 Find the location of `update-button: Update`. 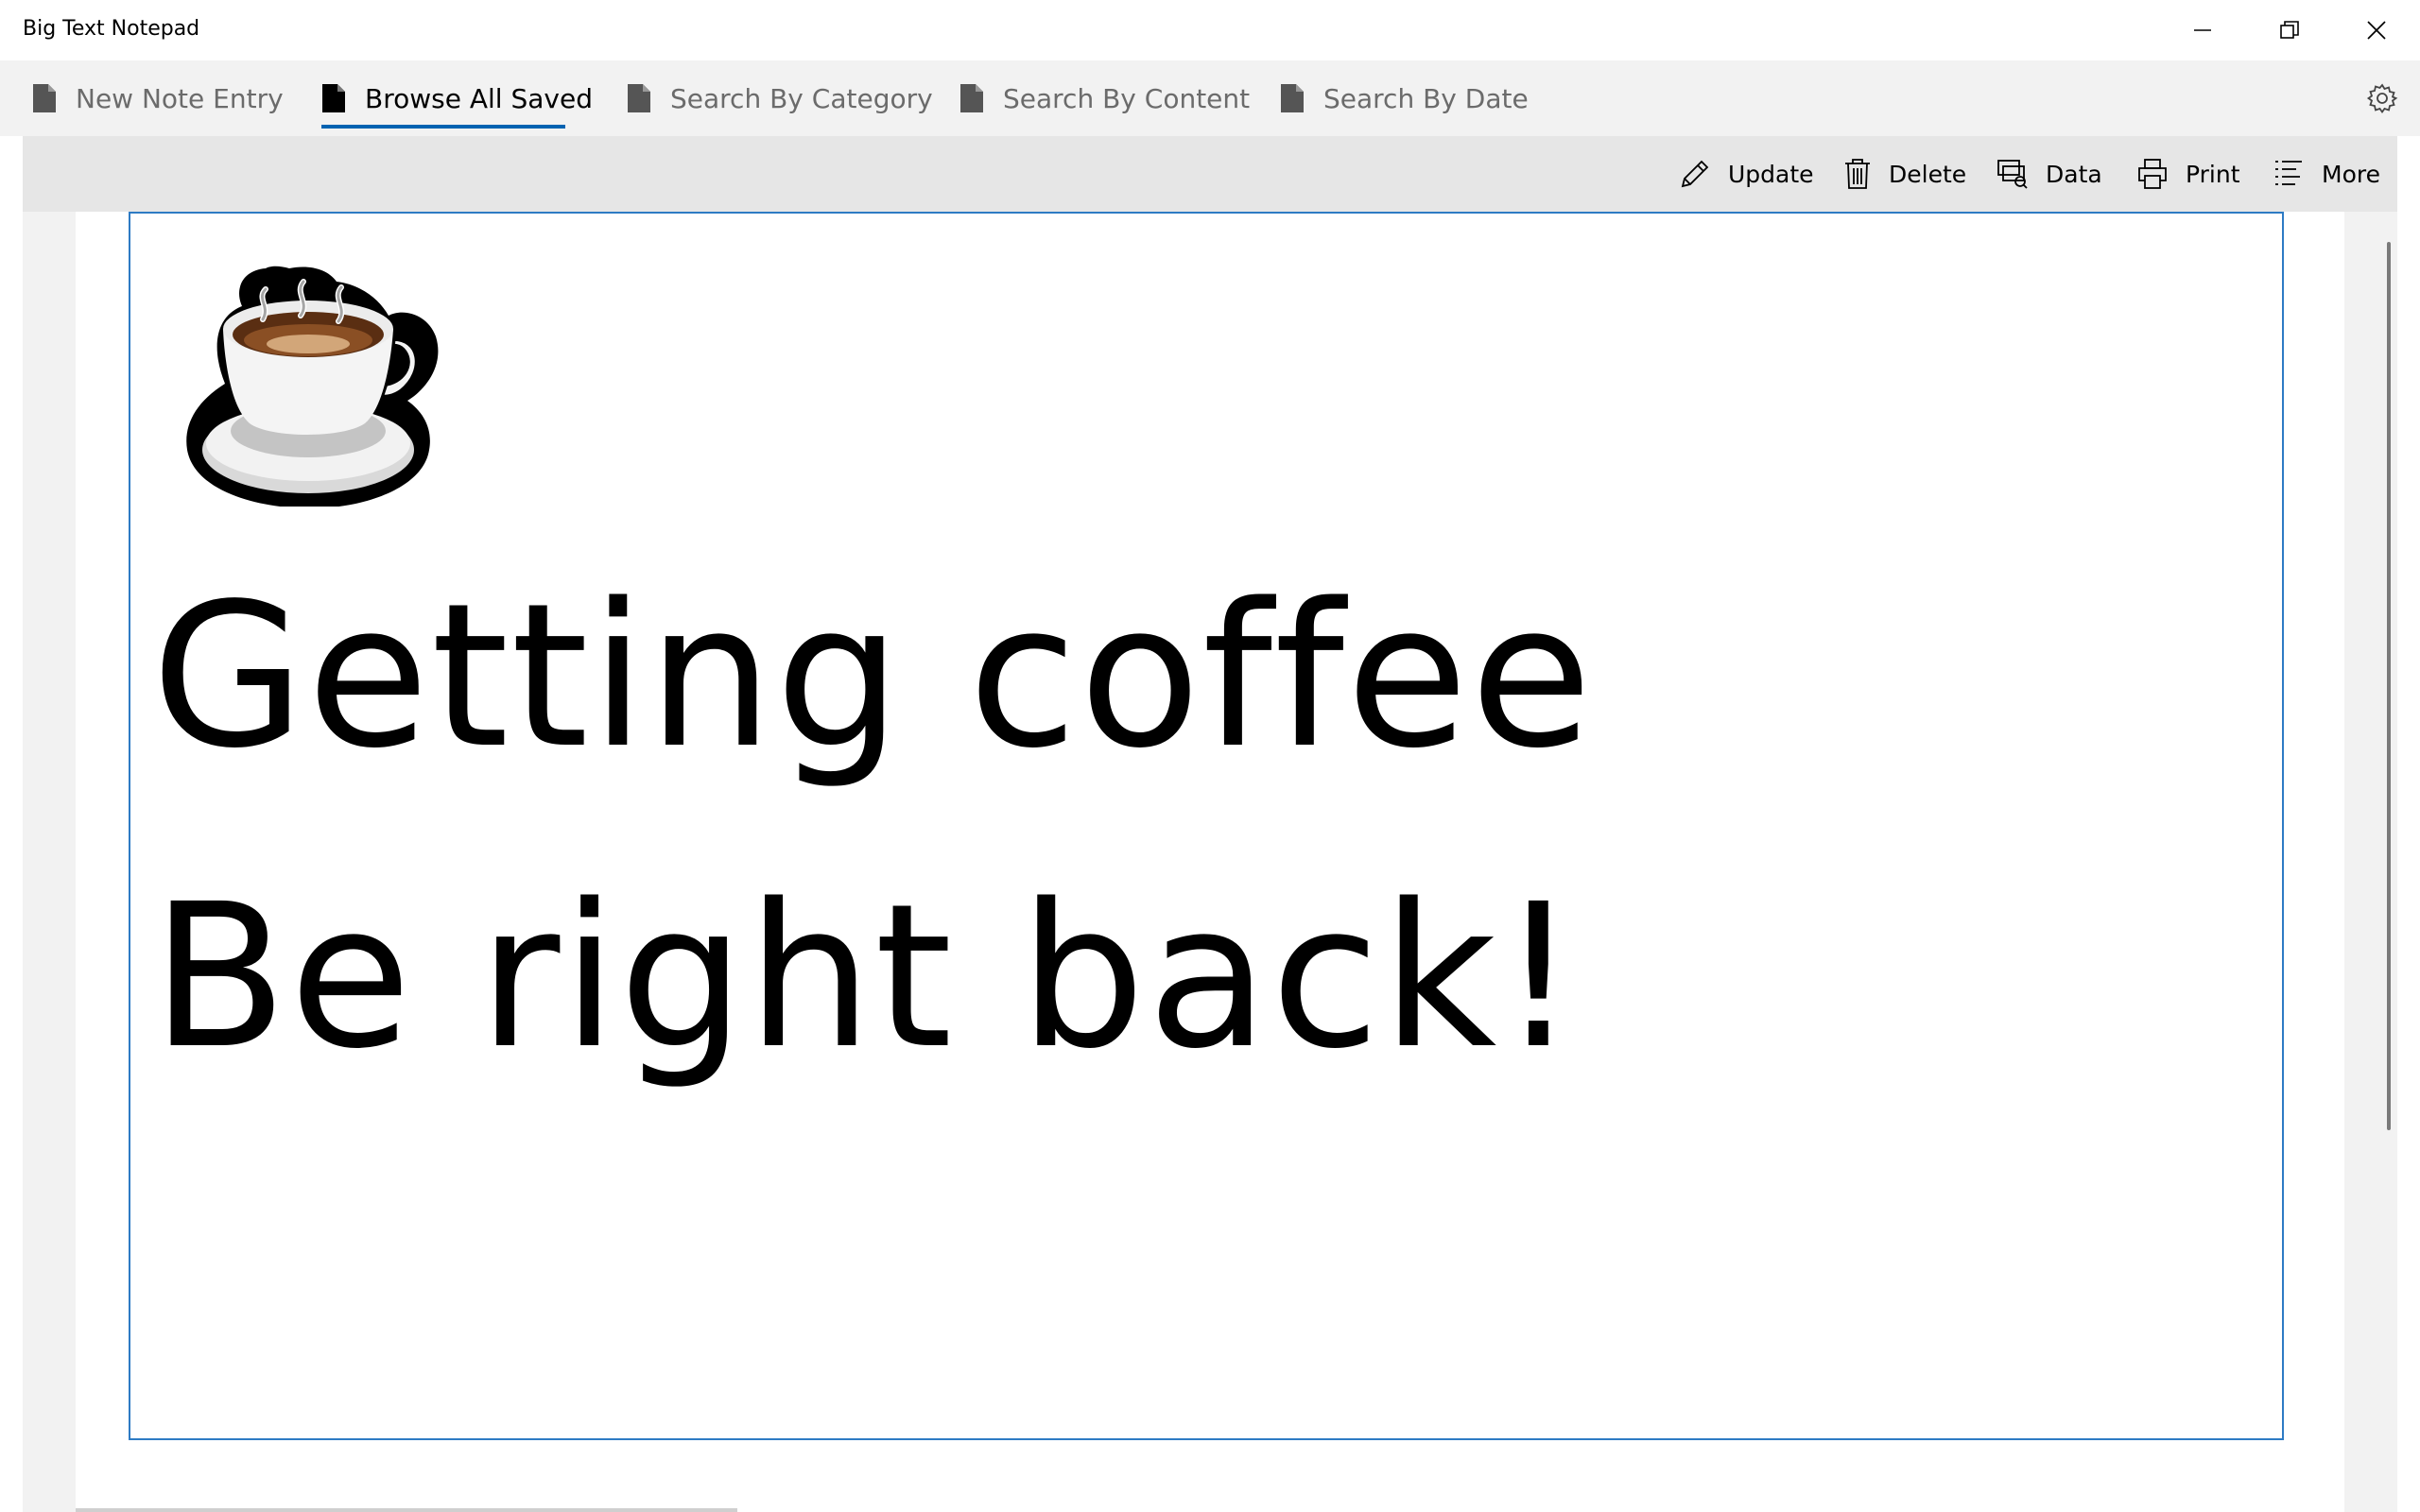

update-button: Update is located at coordinates (1746, 174).